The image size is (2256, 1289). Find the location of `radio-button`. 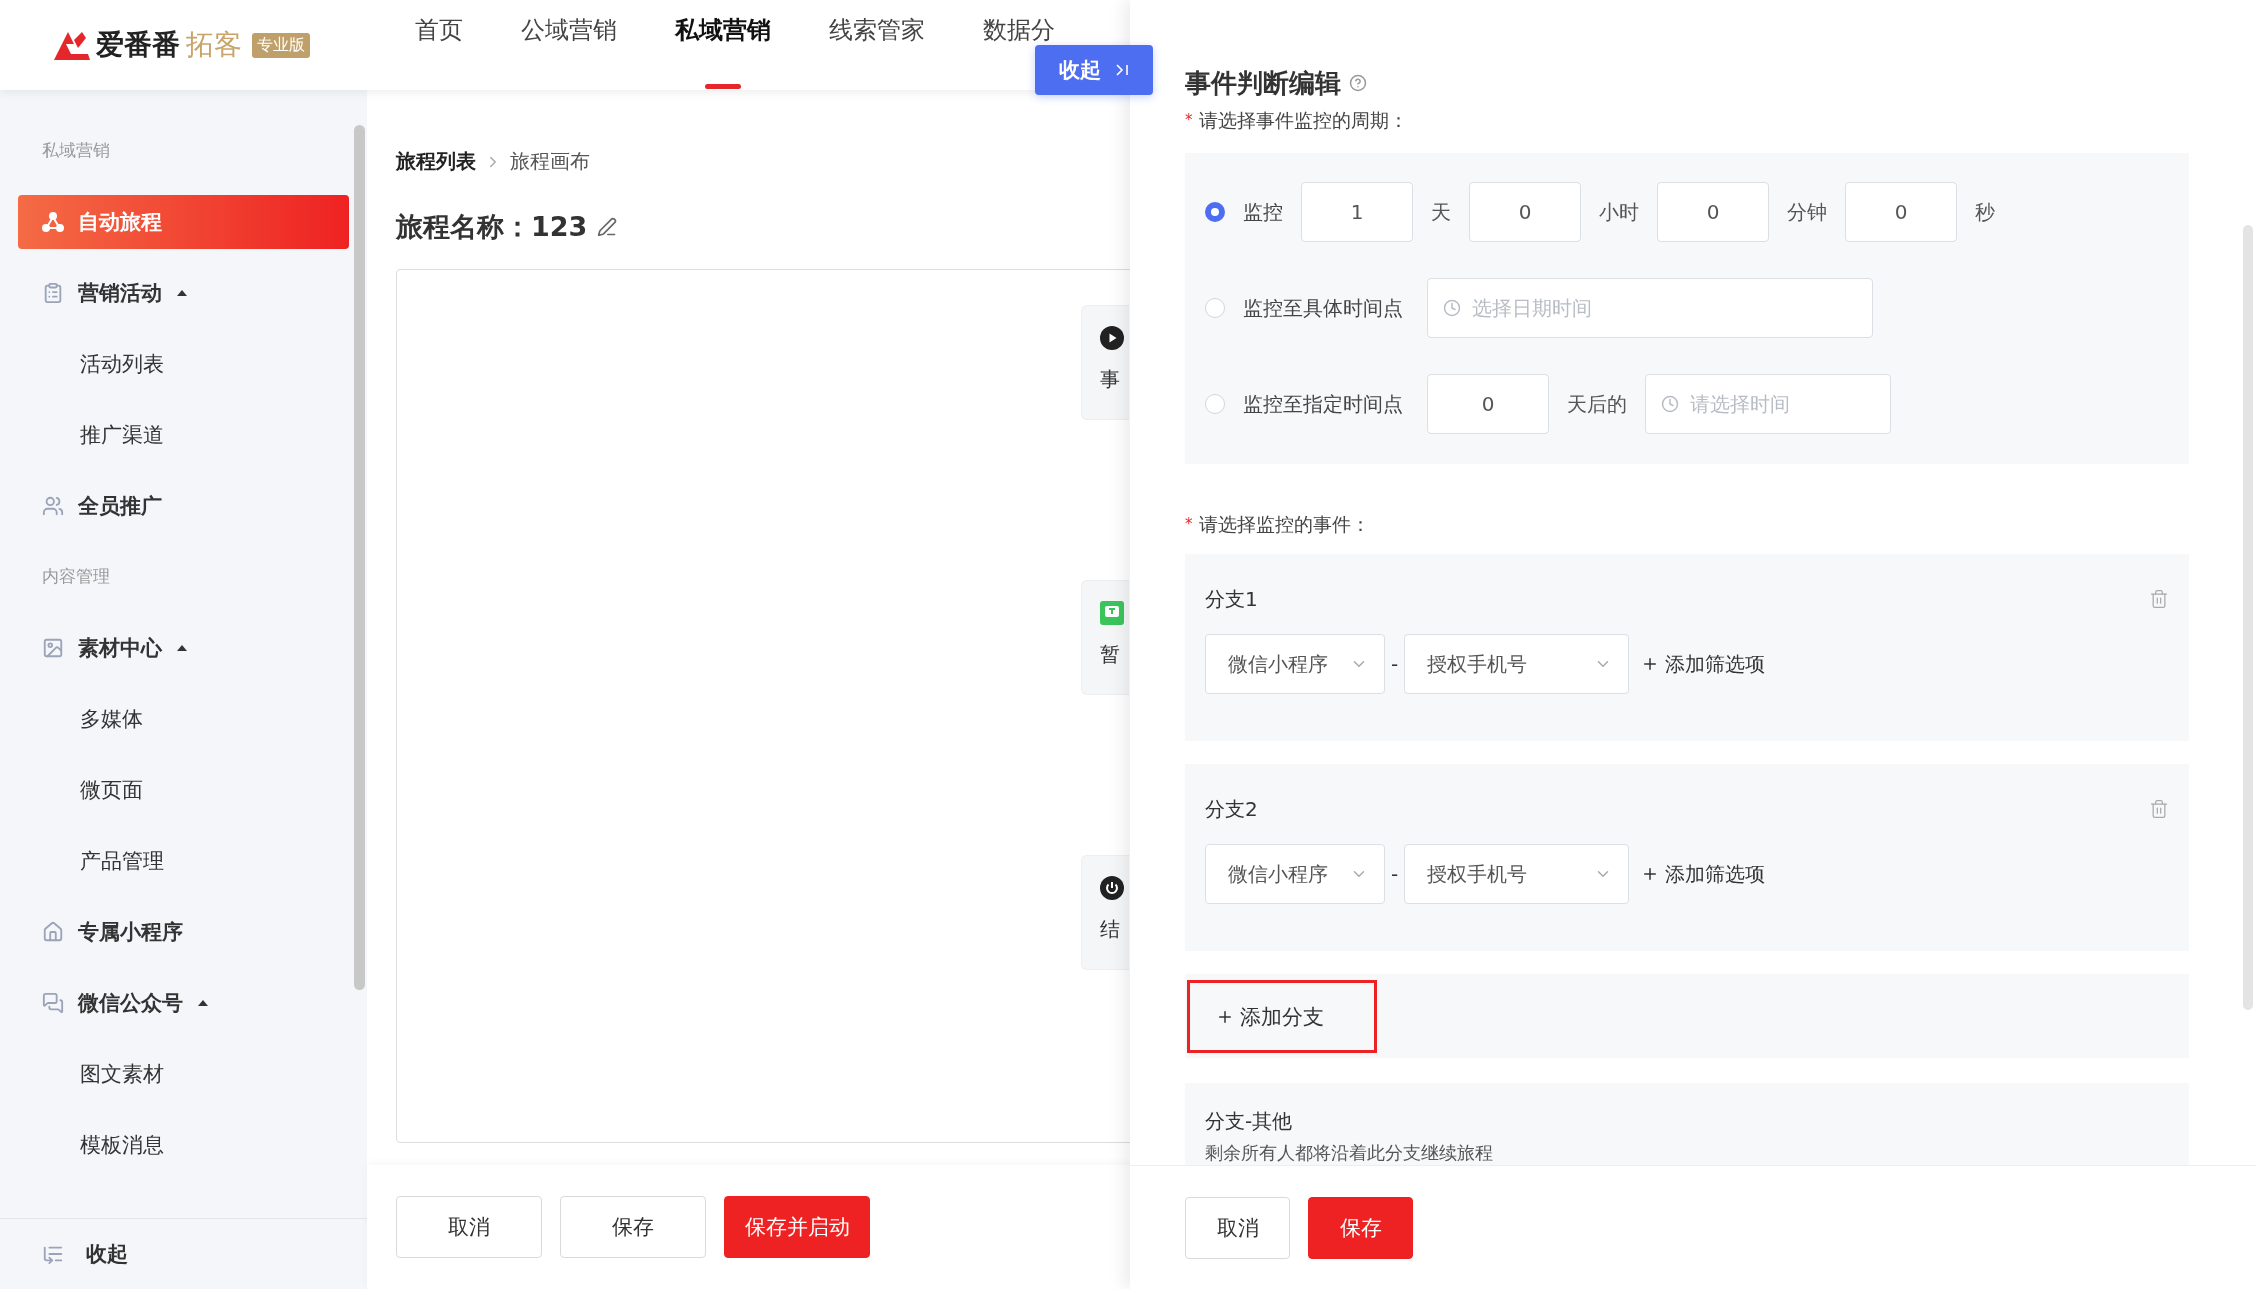

radio-button is located at coordinates (1215, 212).